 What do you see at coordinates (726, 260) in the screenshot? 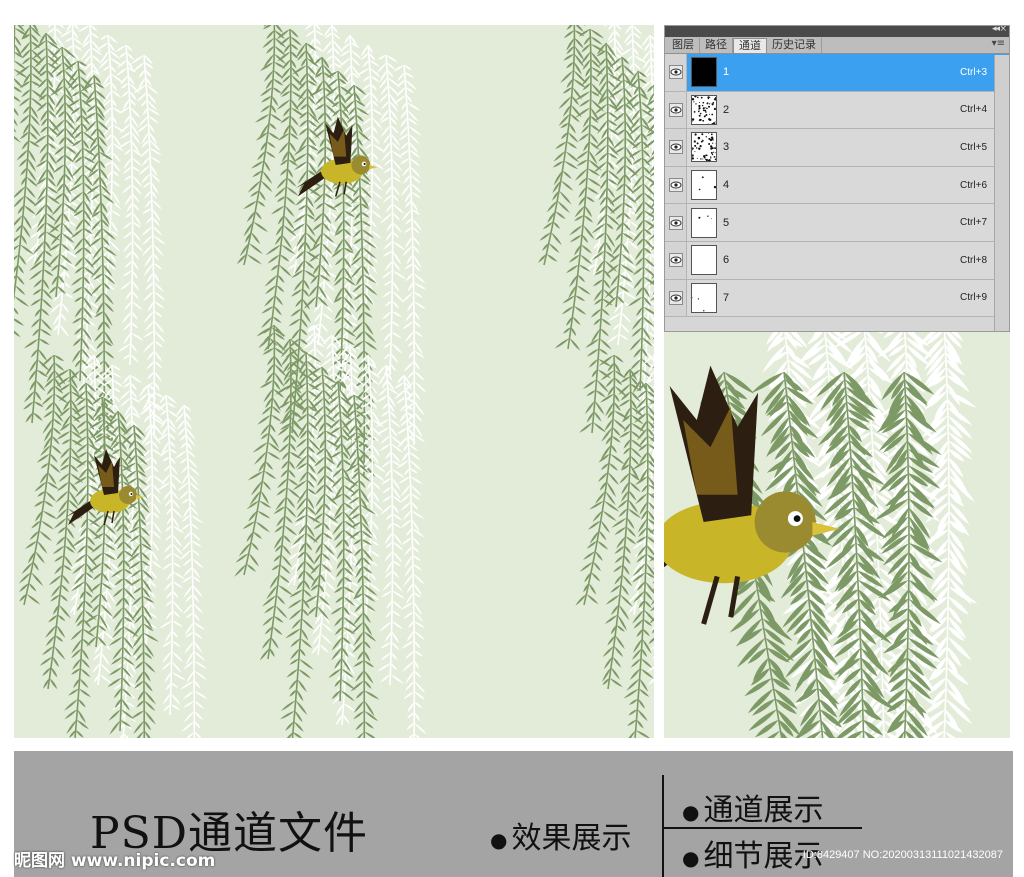
I see `channel-name: 6` at bounding box center [726, 260].